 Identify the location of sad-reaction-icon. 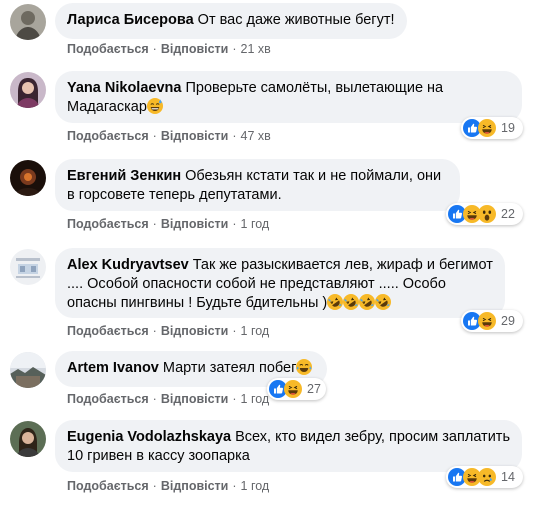
(487, 477).